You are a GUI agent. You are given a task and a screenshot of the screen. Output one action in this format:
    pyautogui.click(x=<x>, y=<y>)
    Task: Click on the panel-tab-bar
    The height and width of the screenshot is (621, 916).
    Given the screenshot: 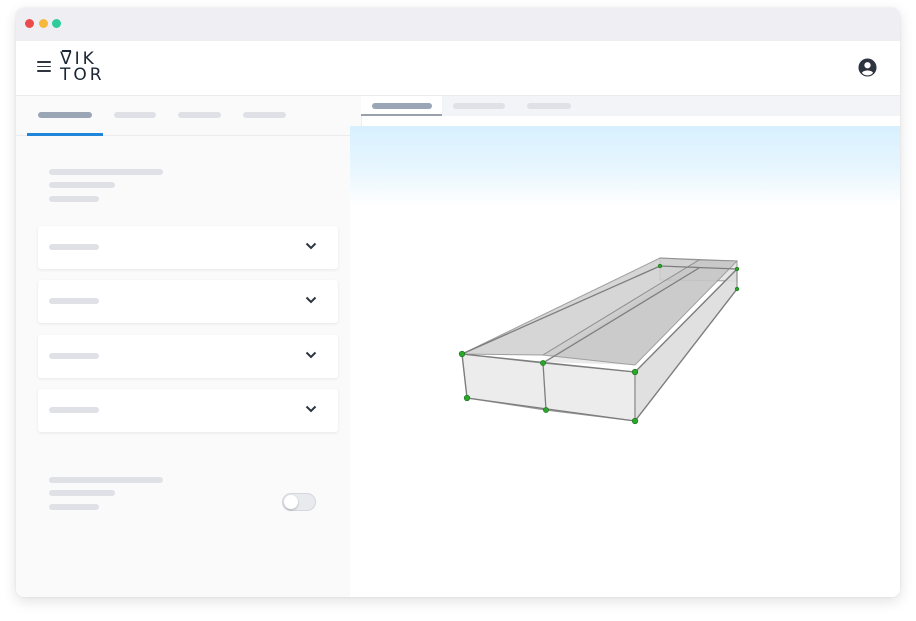 What is the action you would take?
    pyautogui.click(x=188, y=116)
    